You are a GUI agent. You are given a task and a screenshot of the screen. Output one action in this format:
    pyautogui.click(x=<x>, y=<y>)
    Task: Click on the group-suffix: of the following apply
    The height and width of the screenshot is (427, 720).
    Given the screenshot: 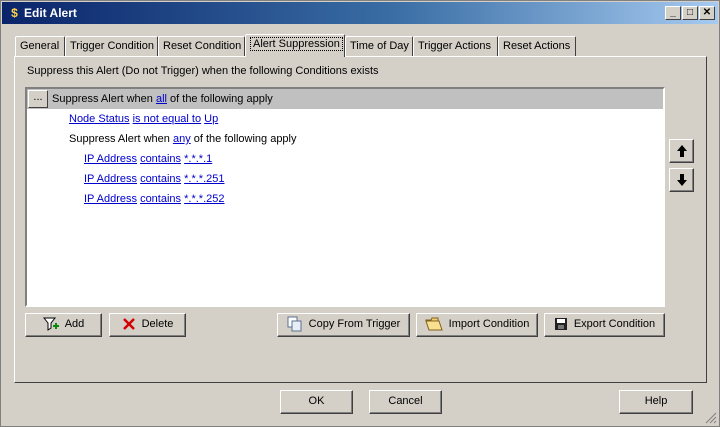 What is the action you would take?
    pyautogui.click(x=245, y=139)
    